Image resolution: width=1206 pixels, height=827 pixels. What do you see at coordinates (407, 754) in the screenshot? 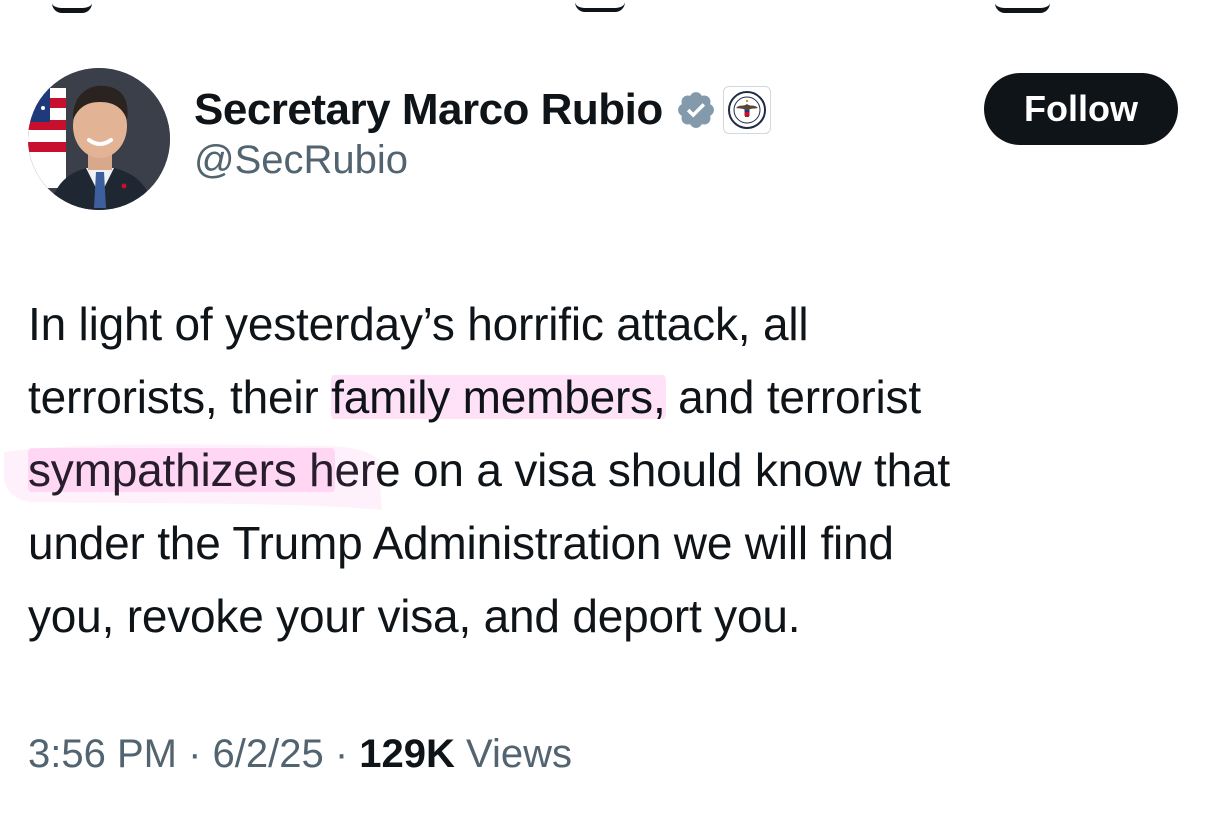
I see `views-count: 129K` at bounding box center [407, 754].